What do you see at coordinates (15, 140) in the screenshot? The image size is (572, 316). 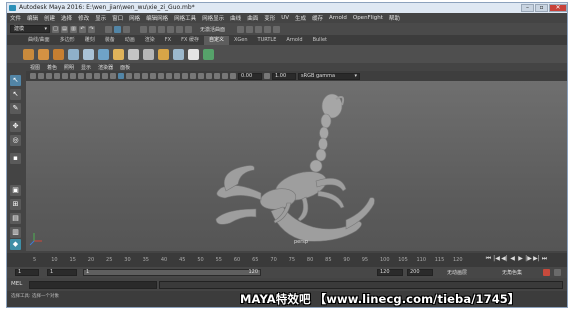 I see `rotate-tool-icon: ◎` at bounding box center [15, 140].